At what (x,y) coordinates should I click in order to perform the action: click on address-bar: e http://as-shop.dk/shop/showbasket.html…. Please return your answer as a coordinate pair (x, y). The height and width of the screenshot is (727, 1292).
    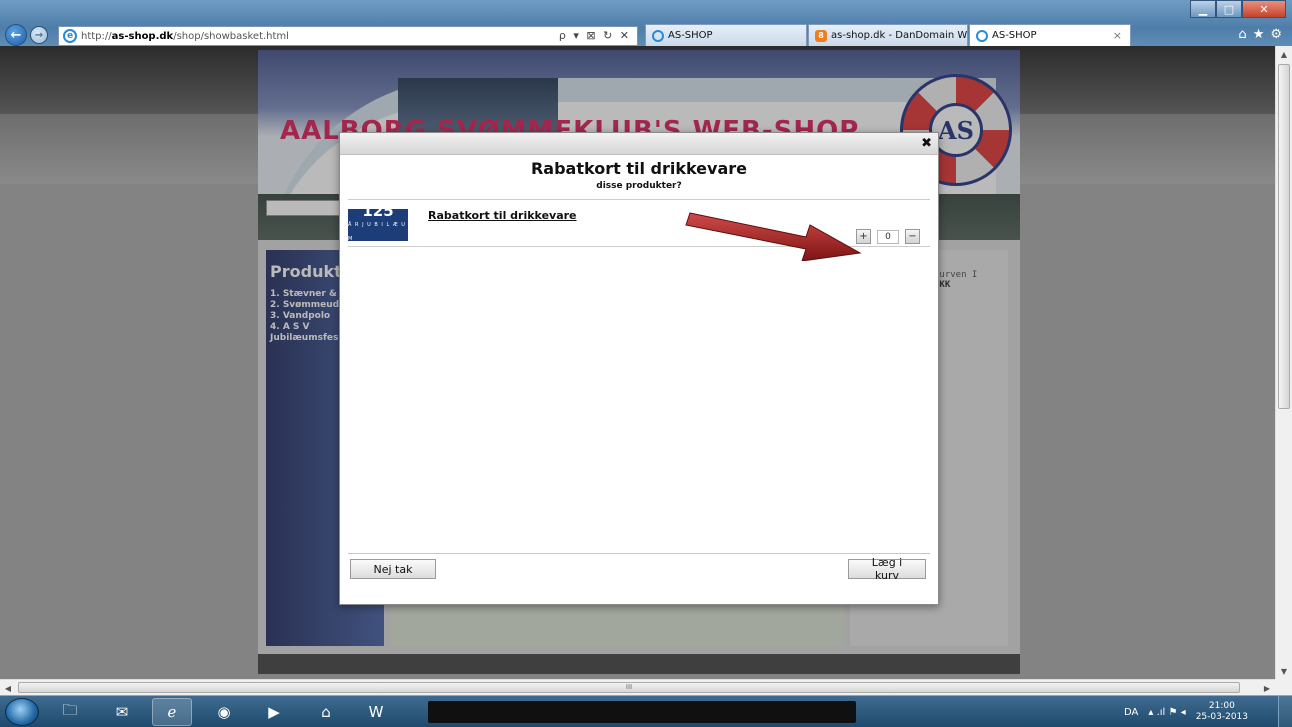
    Looking at the image, I should click on (348, 36).